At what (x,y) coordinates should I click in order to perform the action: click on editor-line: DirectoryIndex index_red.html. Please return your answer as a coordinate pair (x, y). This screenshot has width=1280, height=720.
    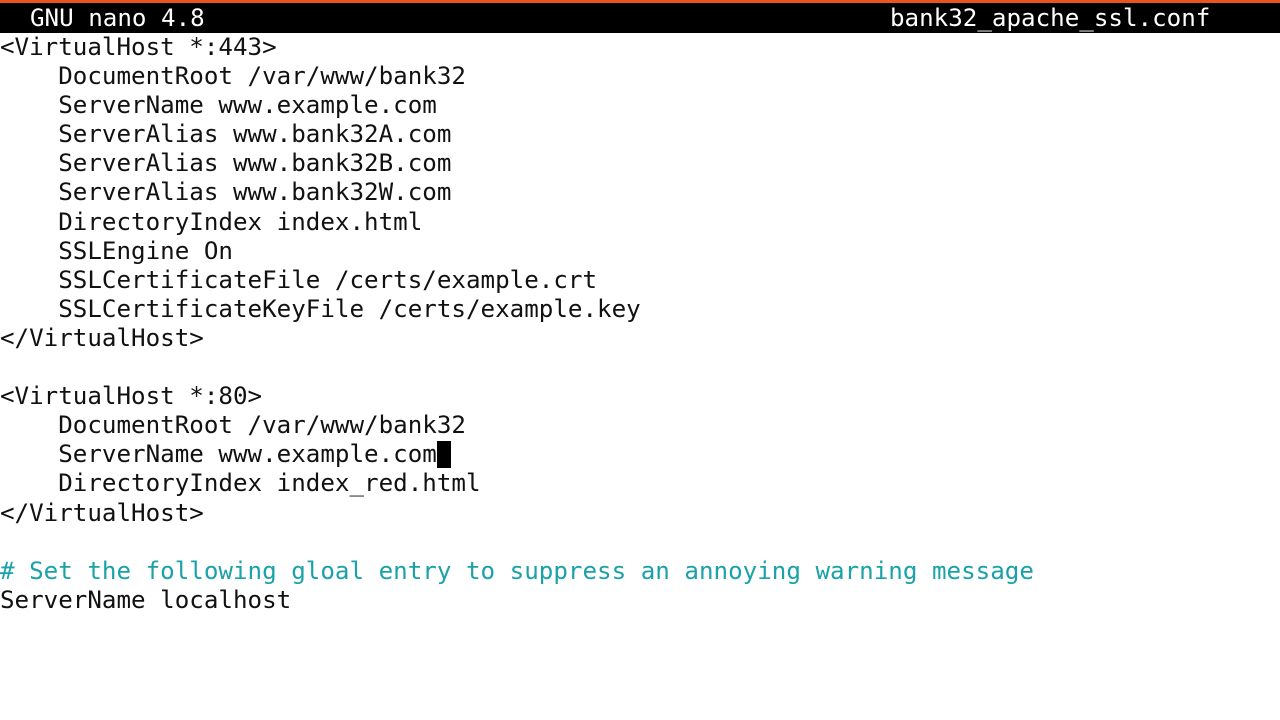
    Looking at the image, I should click on (640, 483).